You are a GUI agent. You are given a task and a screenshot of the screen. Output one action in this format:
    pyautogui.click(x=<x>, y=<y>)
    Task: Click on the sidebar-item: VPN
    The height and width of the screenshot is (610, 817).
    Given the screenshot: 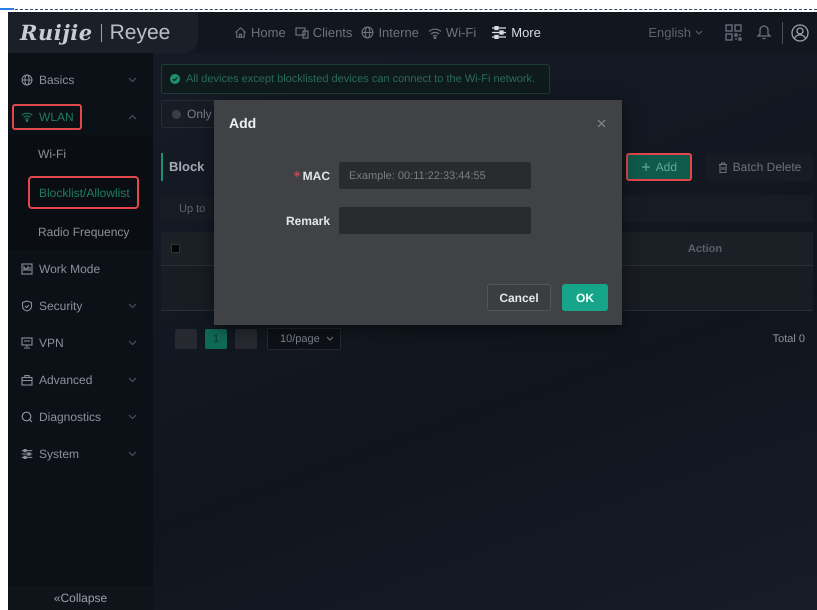 What is the action you would take?
    pyautogui.click(x=42, y=343)
    